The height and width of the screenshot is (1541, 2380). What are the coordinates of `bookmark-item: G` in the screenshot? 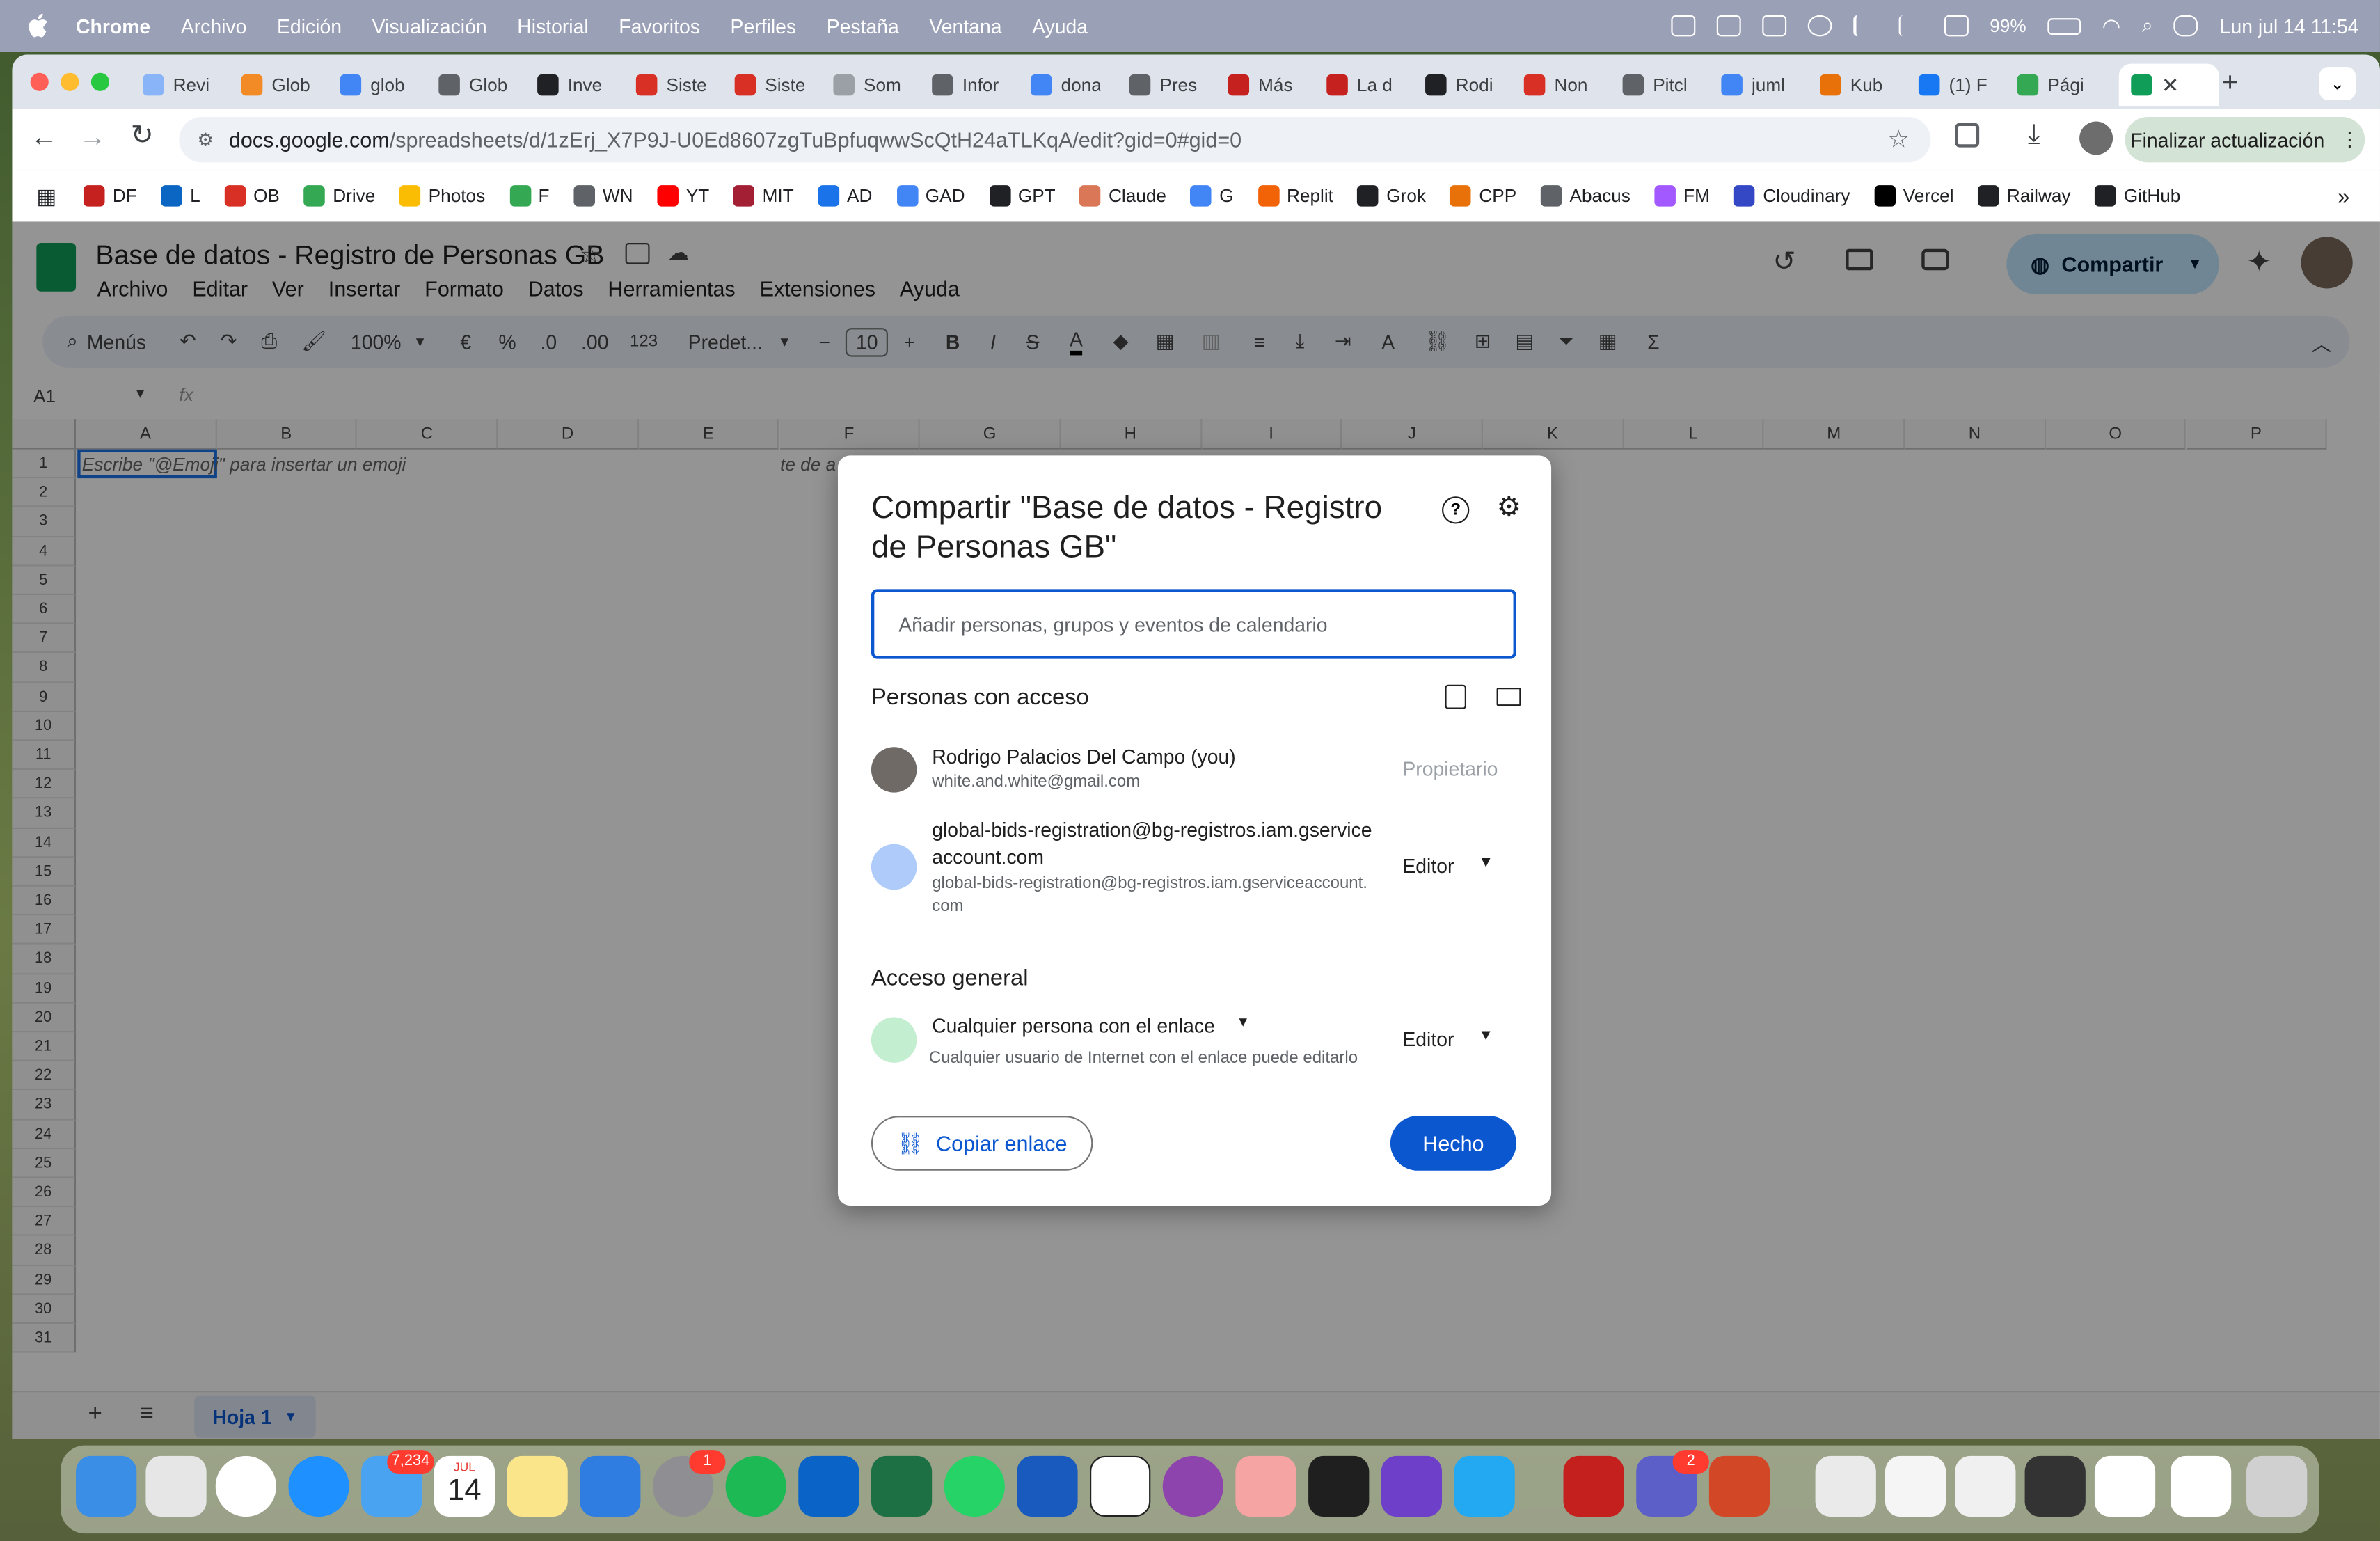 It's located at (1212, 196).